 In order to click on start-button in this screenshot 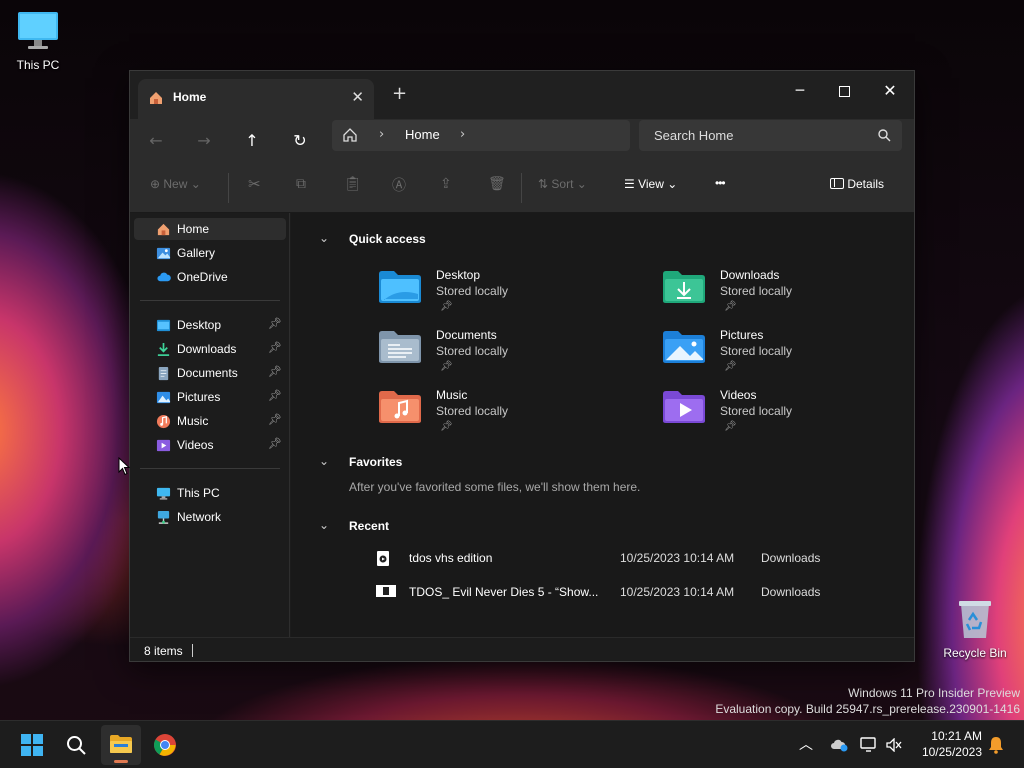, I will do `click(32, 745)`.